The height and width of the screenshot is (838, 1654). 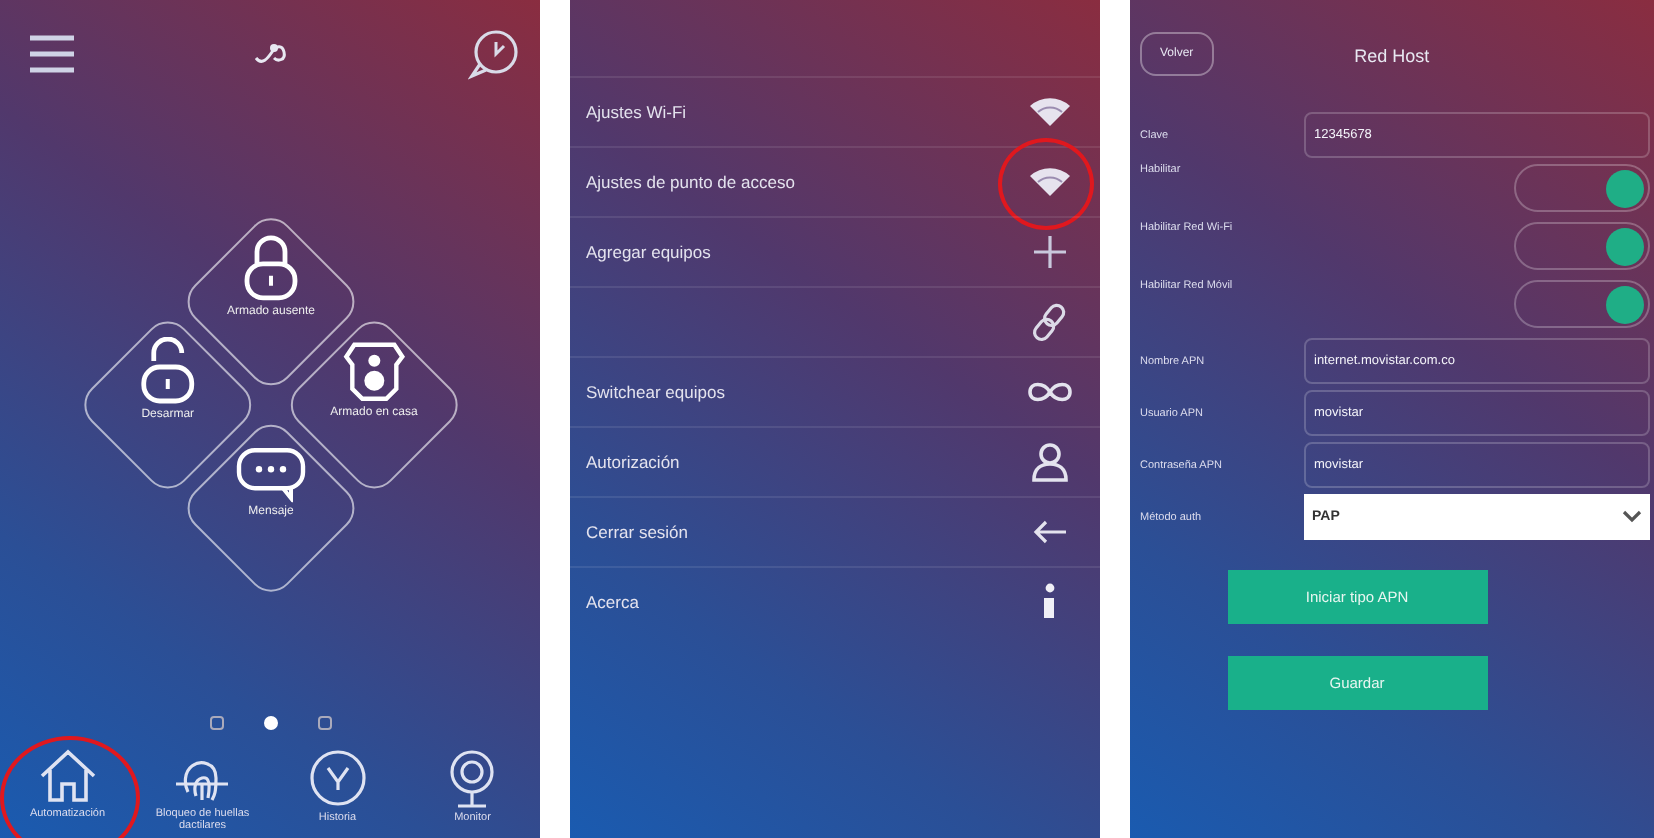 What do you see at coordinates (835, 391) in the screenshot?
I see `menu-item: Switchear equipos` at bounding box center [835, 391].